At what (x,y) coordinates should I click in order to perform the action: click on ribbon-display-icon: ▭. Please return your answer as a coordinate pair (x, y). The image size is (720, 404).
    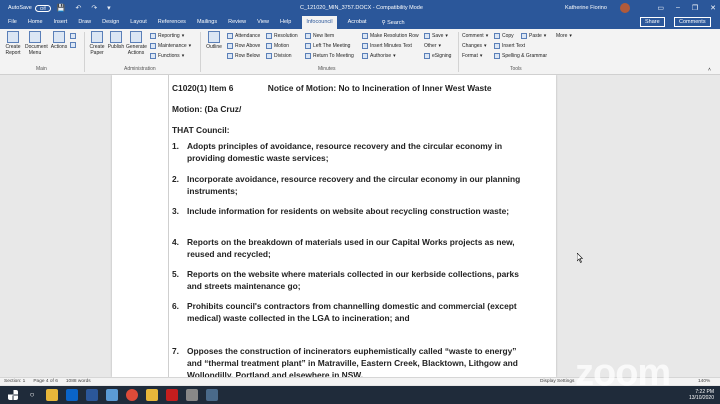
    Looking at the image, I should click on (660, 8).